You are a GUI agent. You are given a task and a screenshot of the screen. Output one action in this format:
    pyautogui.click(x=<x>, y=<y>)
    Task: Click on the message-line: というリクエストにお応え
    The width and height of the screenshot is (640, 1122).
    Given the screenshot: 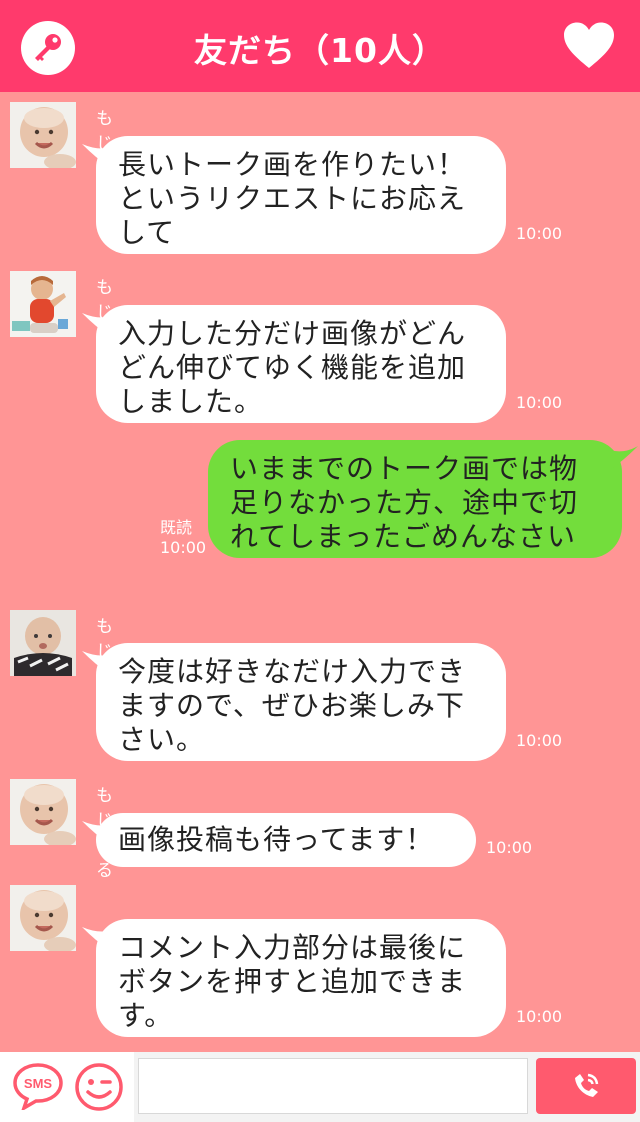 What is the action you would take?
    pyautogui.click(x=292, y=198)
    